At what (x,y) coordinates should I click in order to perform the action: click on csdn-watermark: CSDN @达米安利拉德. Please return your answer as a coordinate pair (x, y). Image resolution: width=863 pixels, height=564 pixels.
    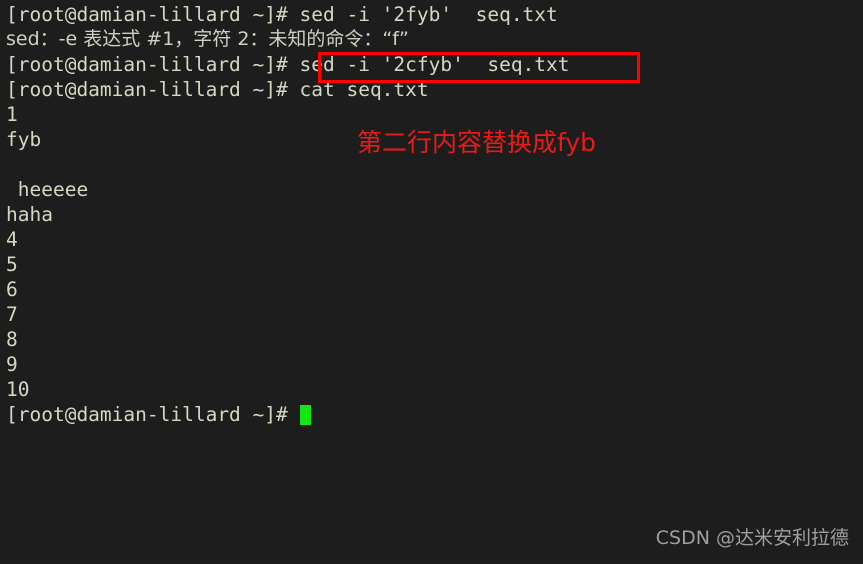
    Looking at the image, I should click on (752, 538).